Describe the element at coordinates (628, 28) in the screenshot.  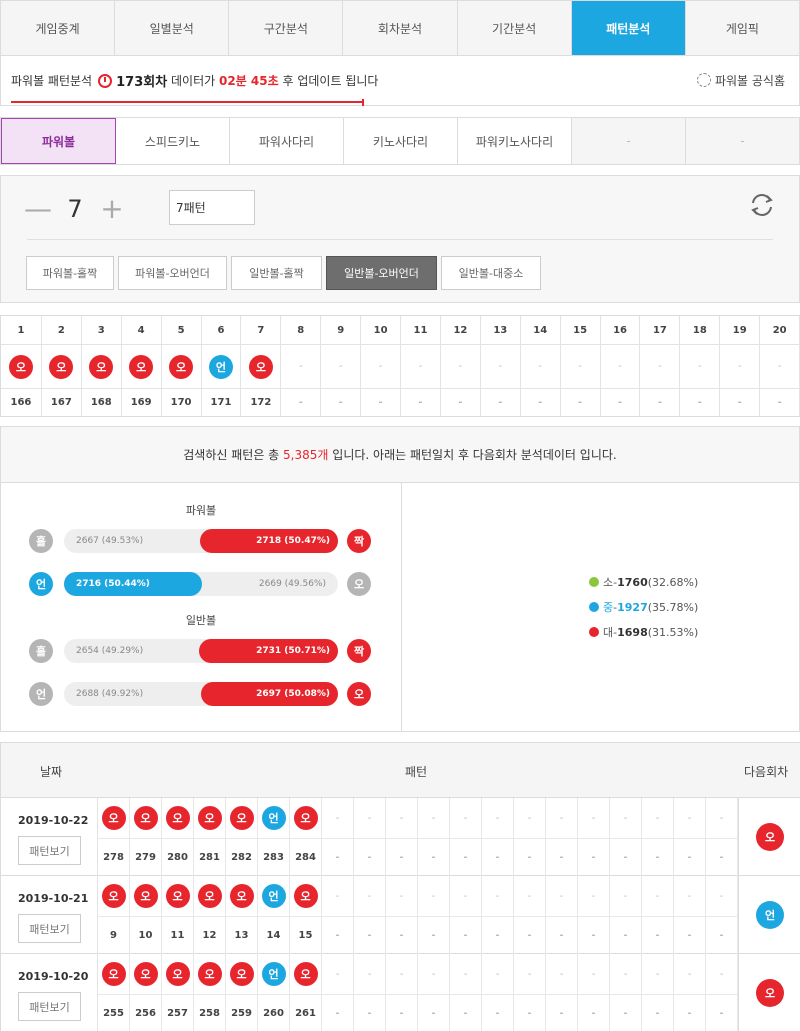
I see `tab-5: 패턴분석` at that location.